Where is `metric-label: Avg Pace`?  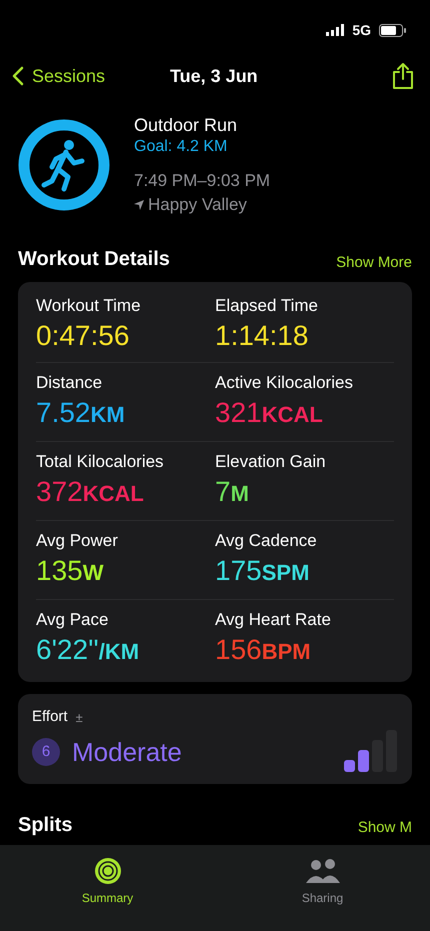 metric-label: Avg Pace is located at coordinates (73, 620).